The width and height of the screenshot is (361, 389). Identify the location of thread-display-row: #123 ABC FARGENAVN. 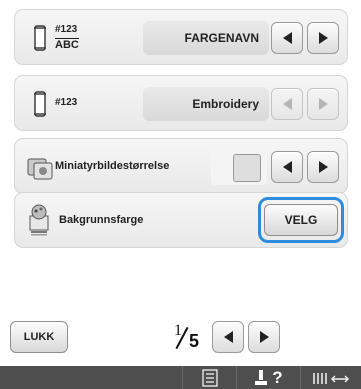
(181, 37).